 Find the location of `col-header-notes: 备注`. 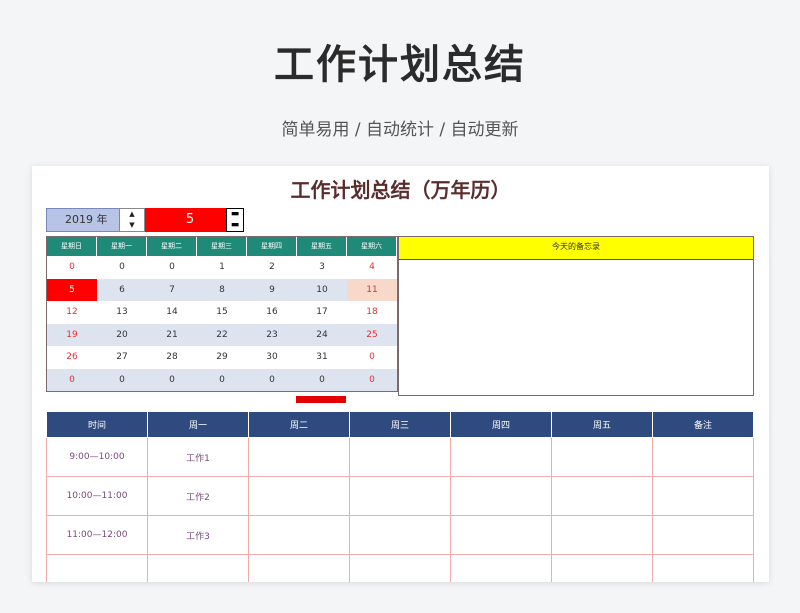

col-header-notes: 备注 is located at coordinates (703, 424).